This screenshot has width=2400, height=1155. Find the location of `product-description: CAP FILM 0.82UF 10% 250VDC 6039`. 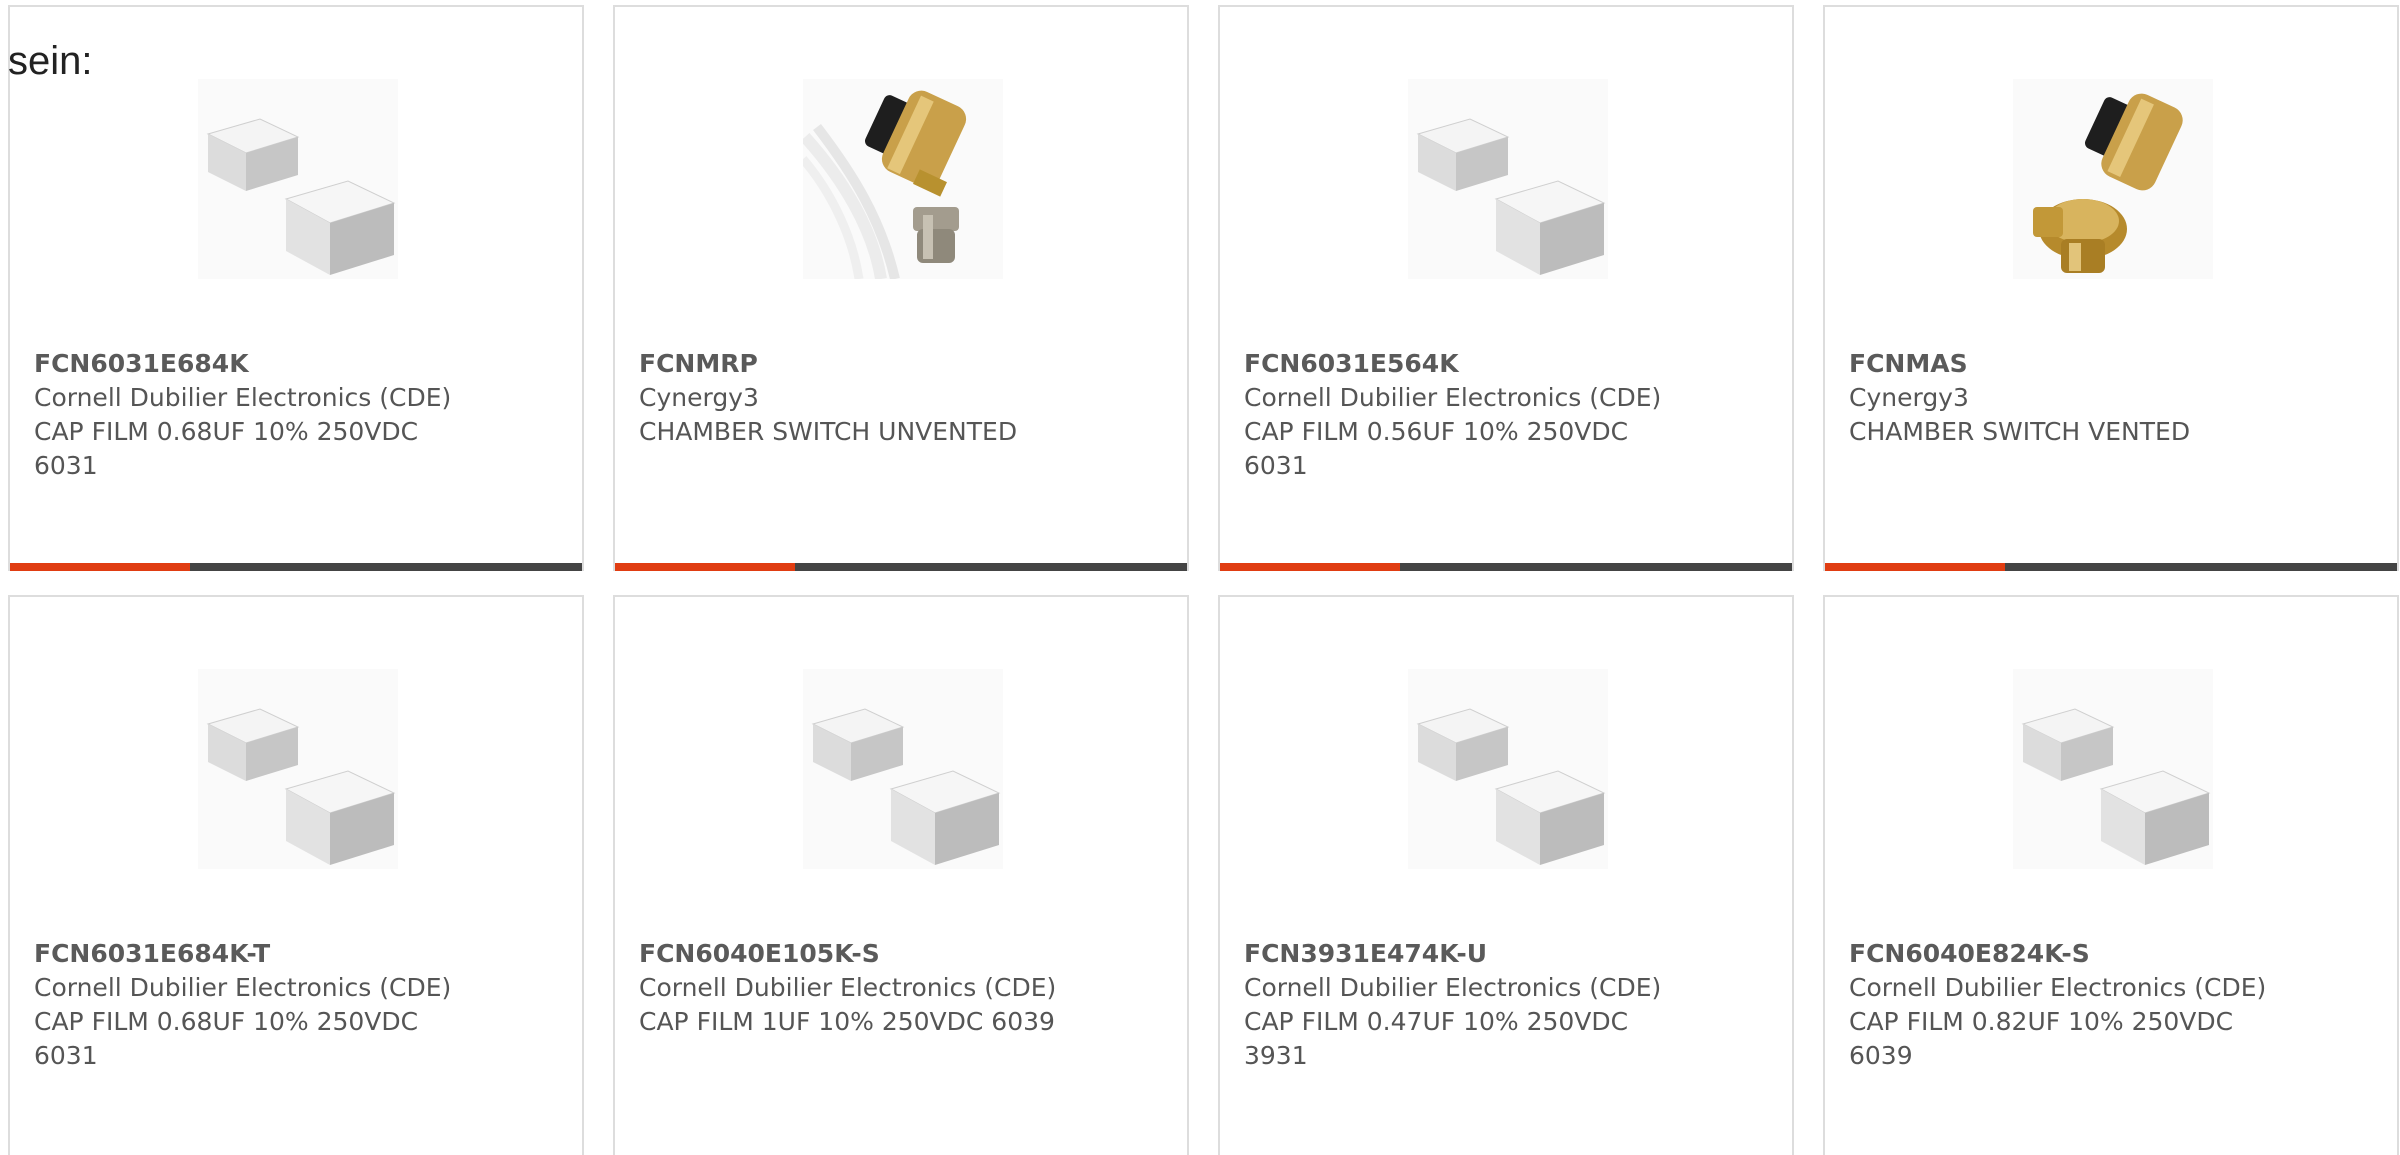

product-description: CAP FILM 0.82UF 10% 250VDC 6039 is located at coordinates (2041, 1038).